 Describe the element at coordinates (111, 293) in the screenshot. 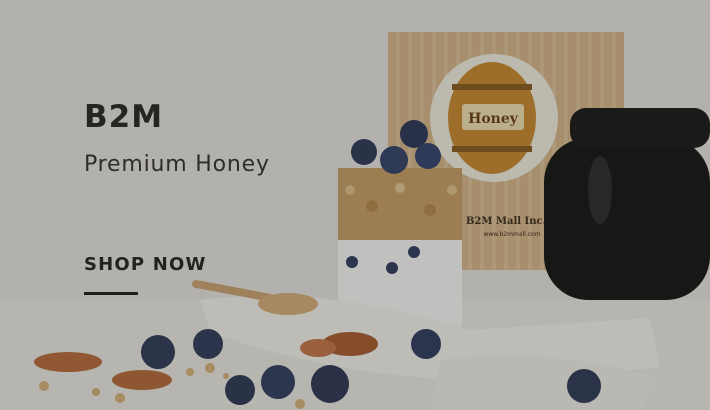

I see `shop-now-underline` at that location.